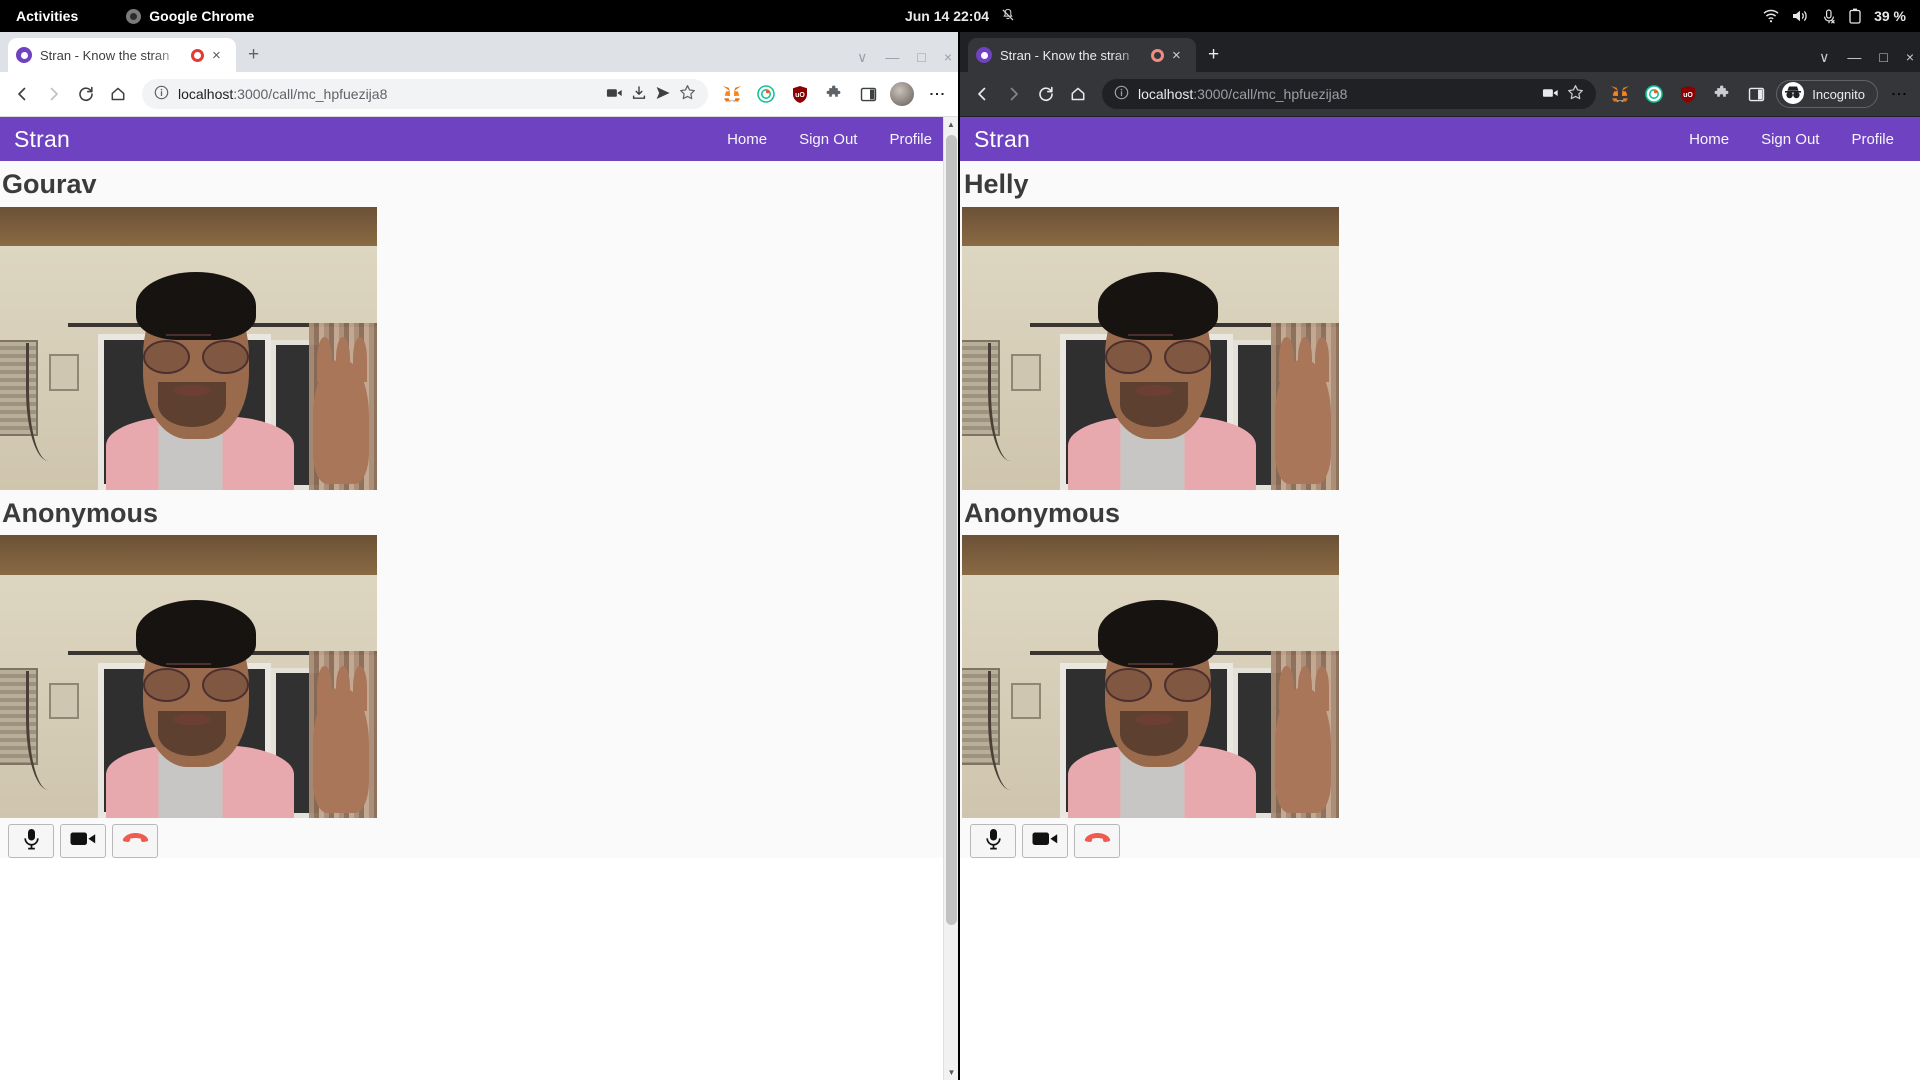 This screenshot has height=1080, width=1920. Describe the element at coordinates (1838, 94) in the screenshot. I see `incognito-label: Incognito` at that location.